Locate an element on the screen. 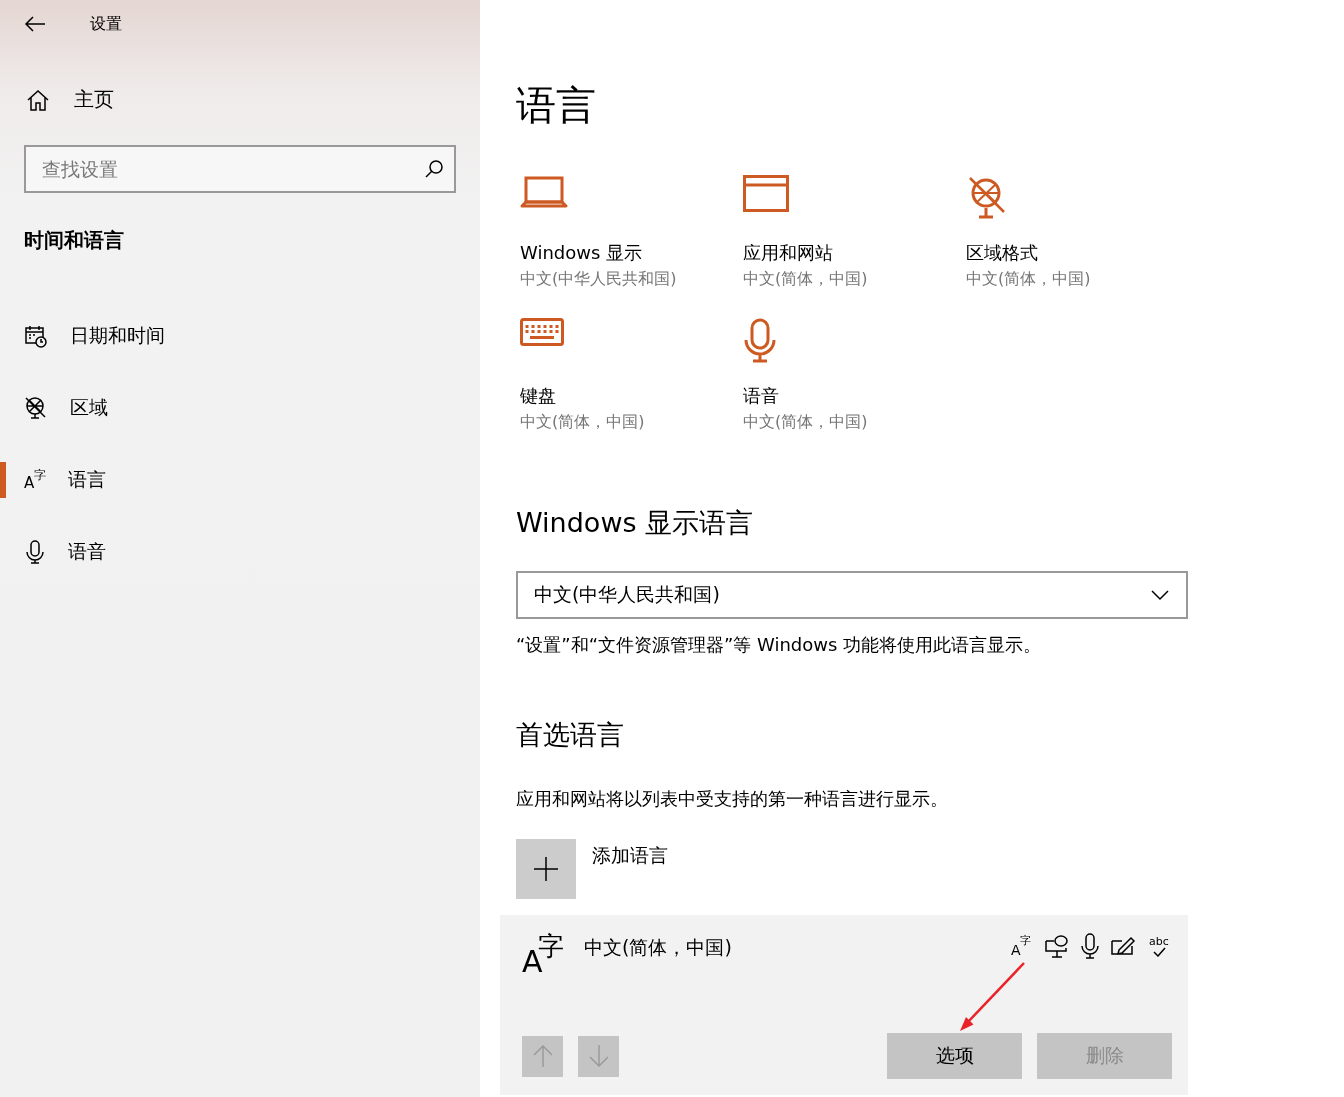 This screenshot has width=1344, height=1097. laptop-icon is located at coordinates (544, 193).